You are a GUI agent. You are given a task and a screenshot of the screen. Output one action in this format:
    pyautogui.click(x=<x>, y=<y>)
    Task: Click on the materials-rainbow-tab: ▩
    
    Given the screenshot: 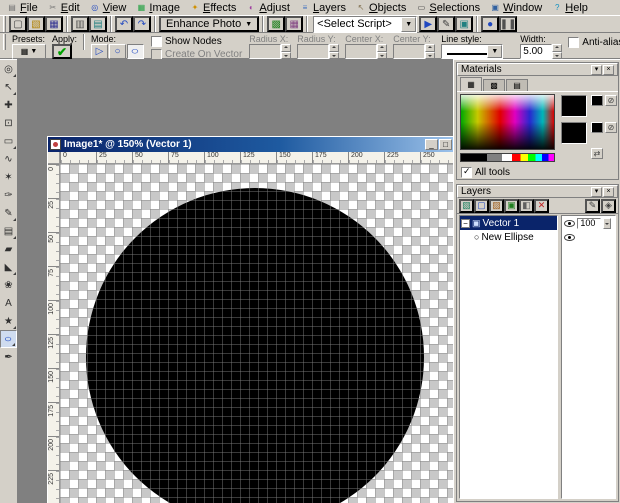 What is the action you would take?
    pyautogui.click(x=494, y=85)
    